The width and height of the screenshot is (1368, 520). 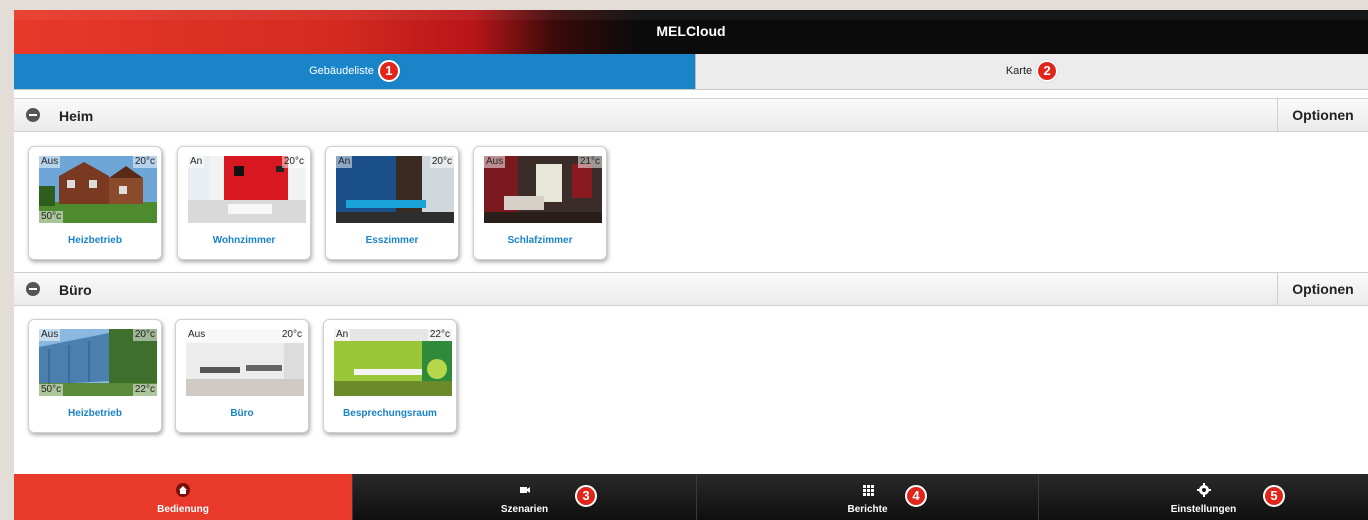 I want to click on nav-label: Bedienung, so click(x=183, y=509).